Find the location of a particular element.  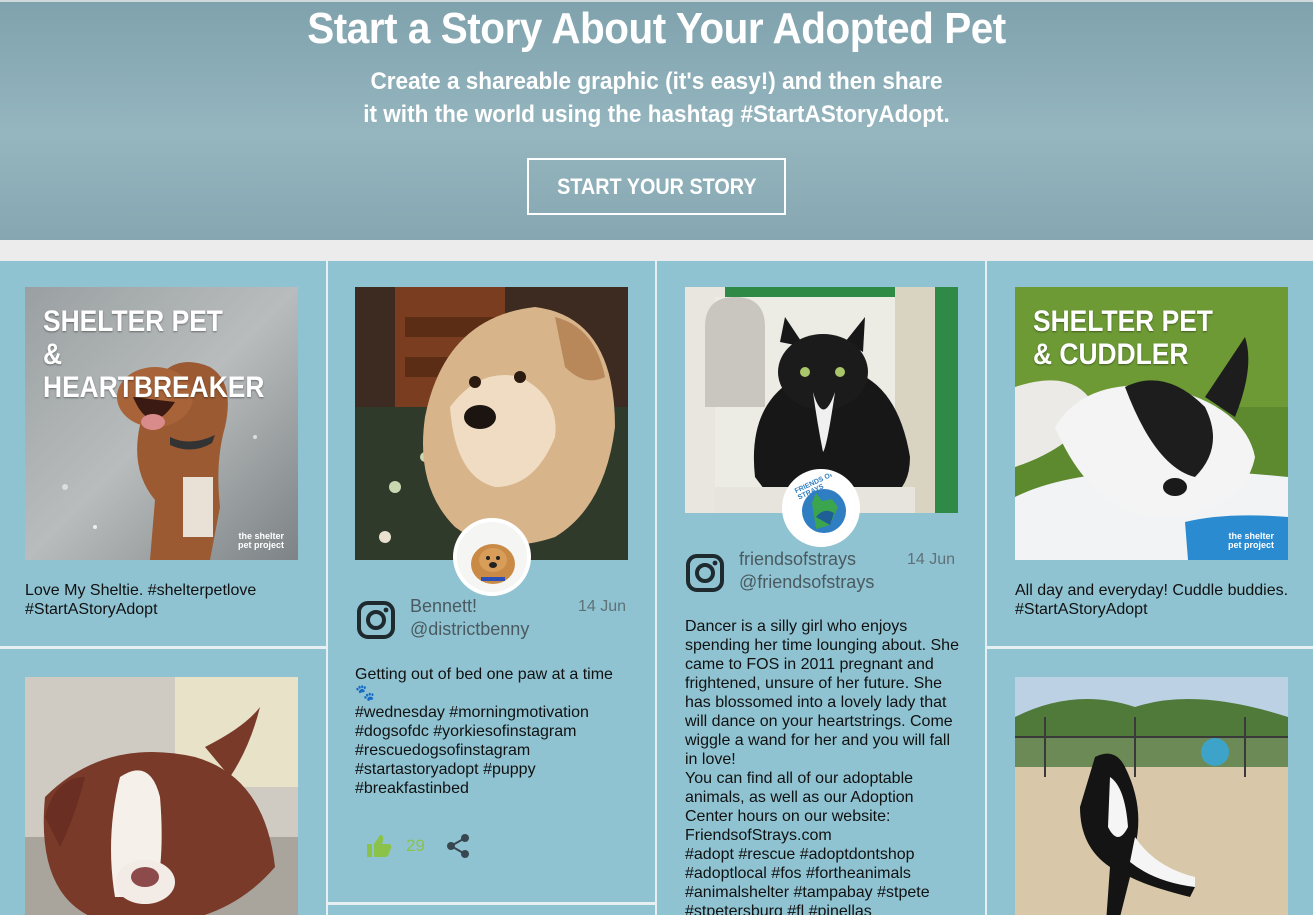

section-divider is located at coordinates (656, 250).